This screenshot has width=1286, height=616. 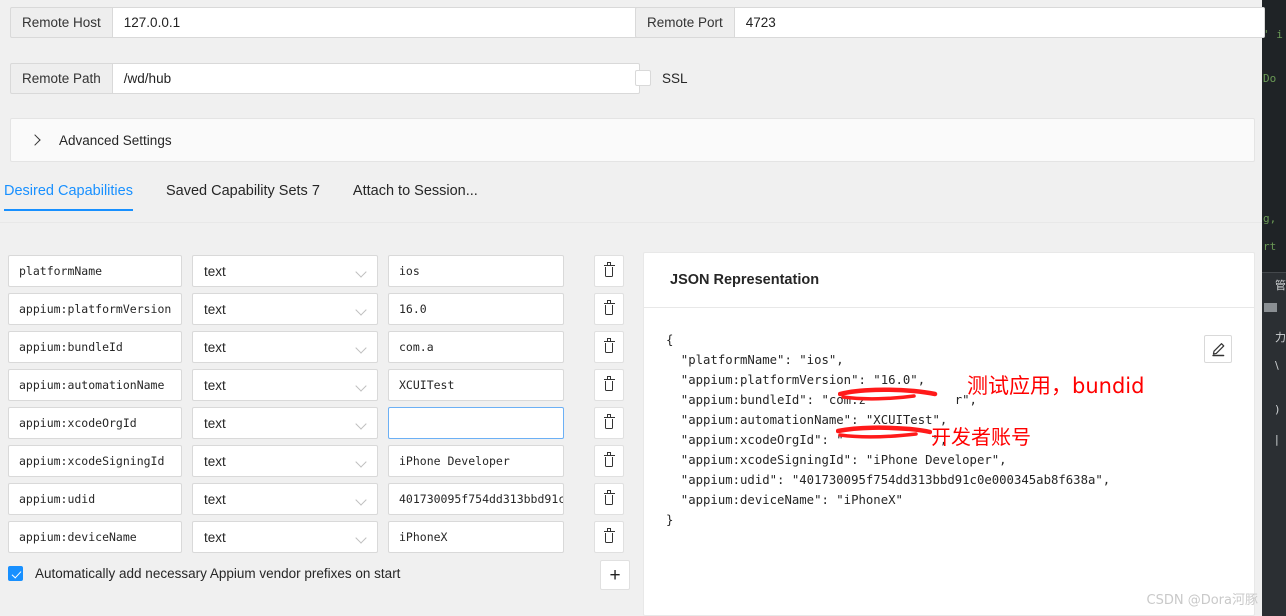 I want to click on edit-json-button, so click(x=1218, y=349).